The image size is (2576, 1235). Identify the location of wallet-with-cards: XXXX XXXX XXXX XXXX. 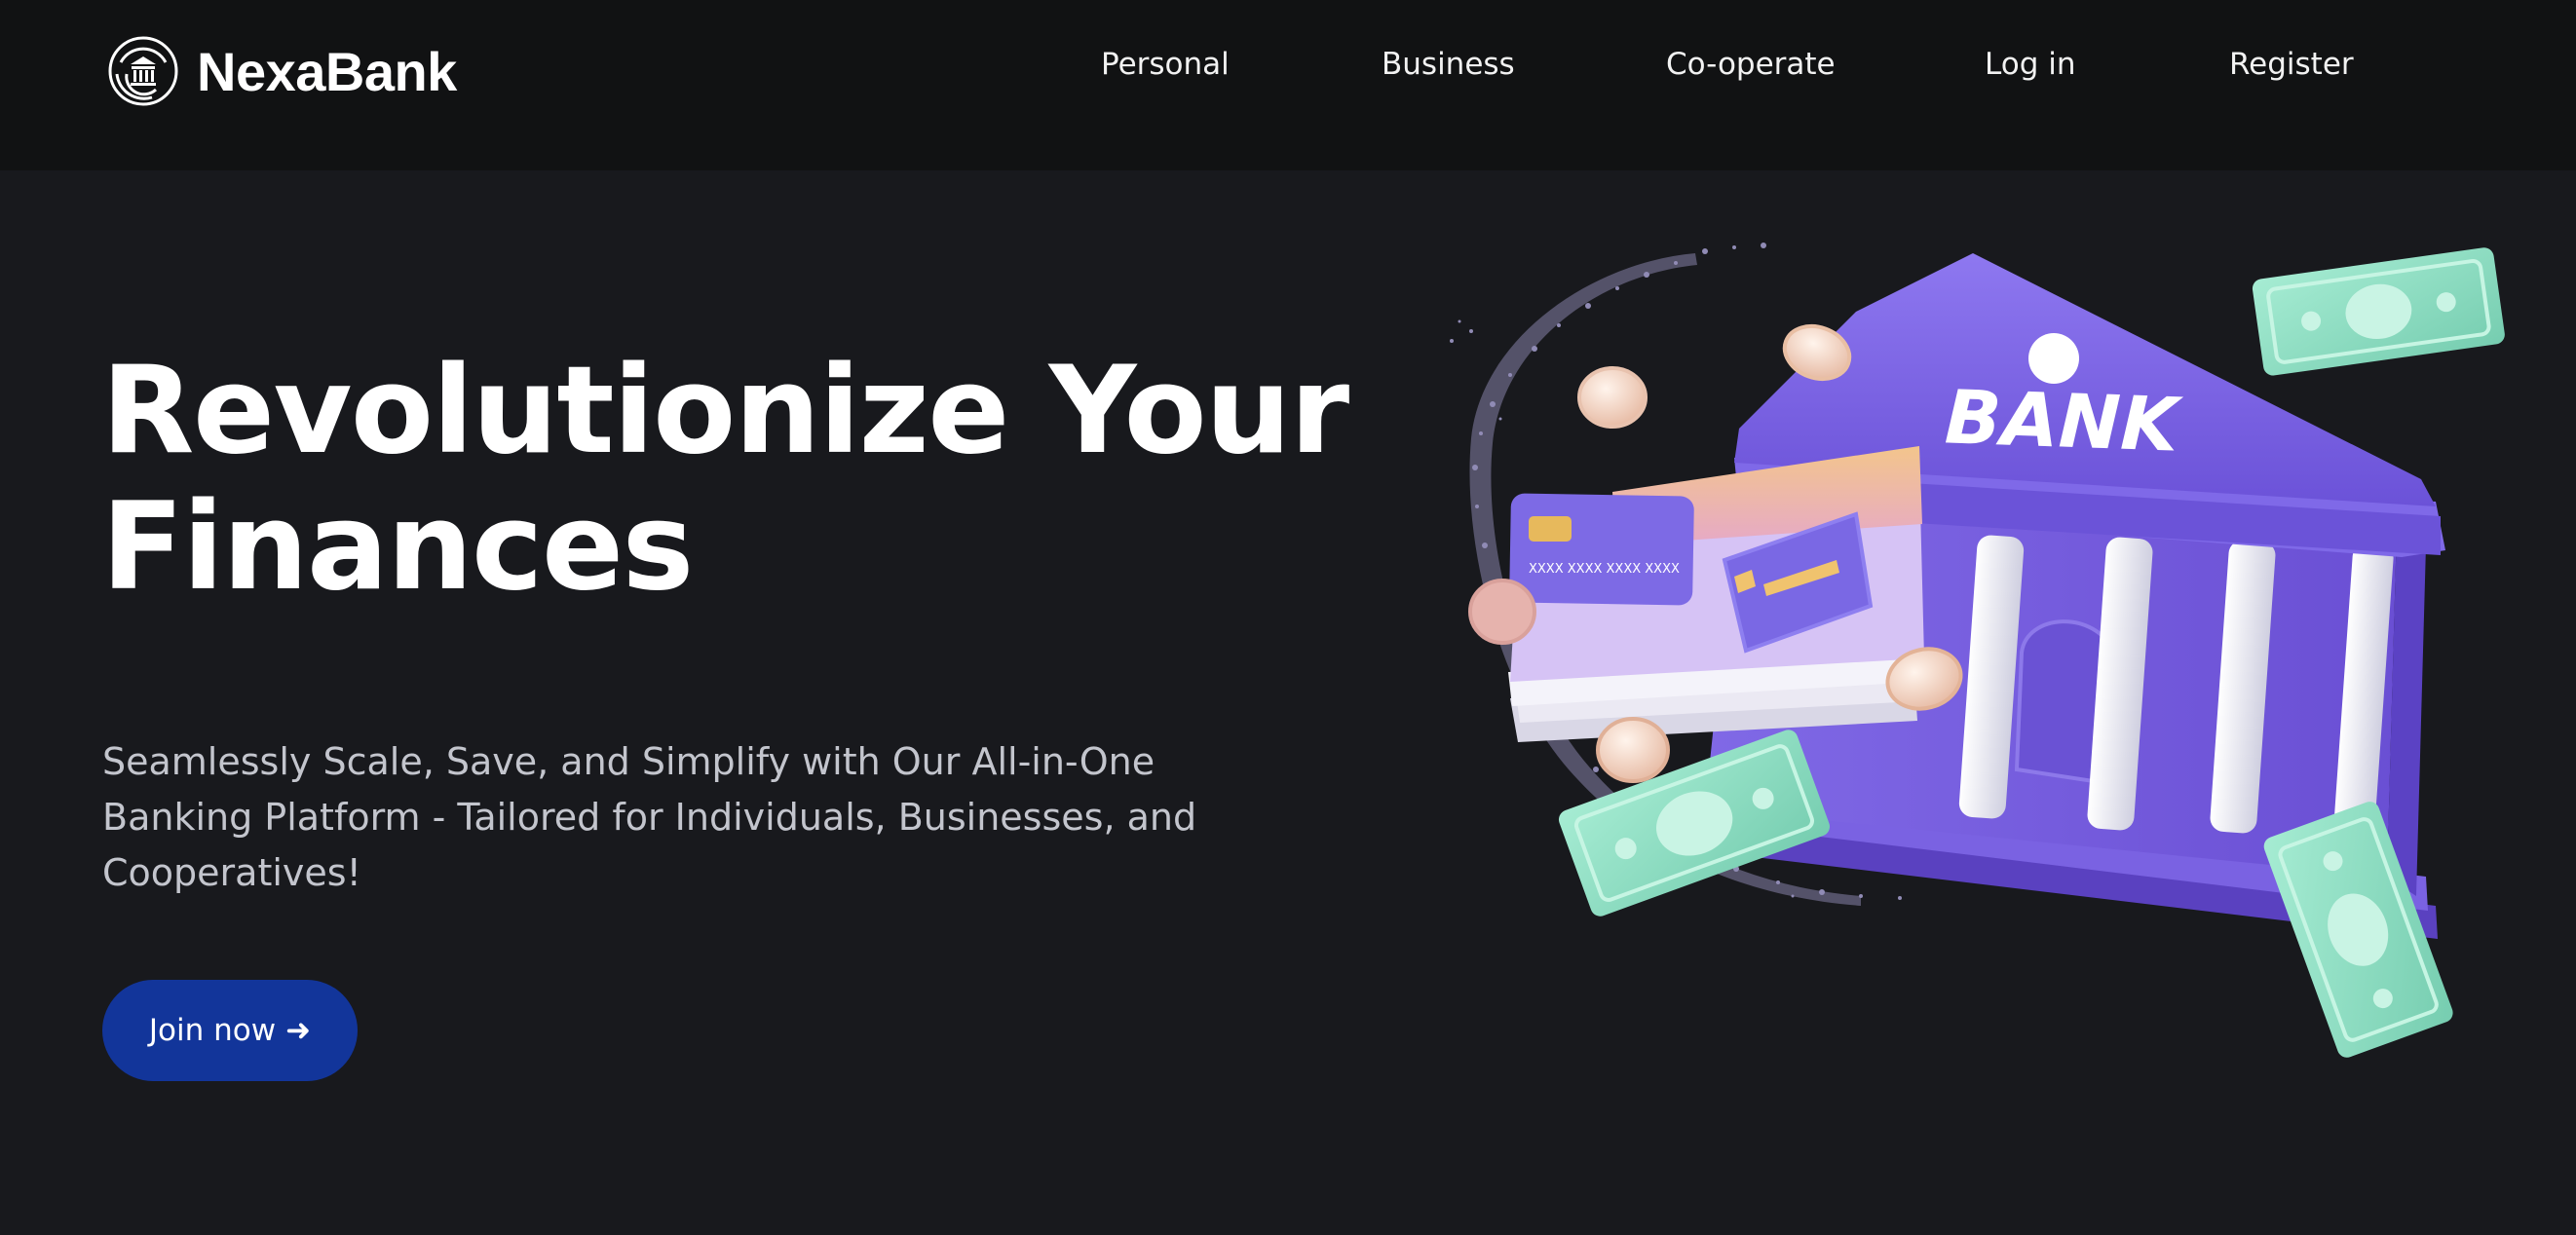
(1716, 594).